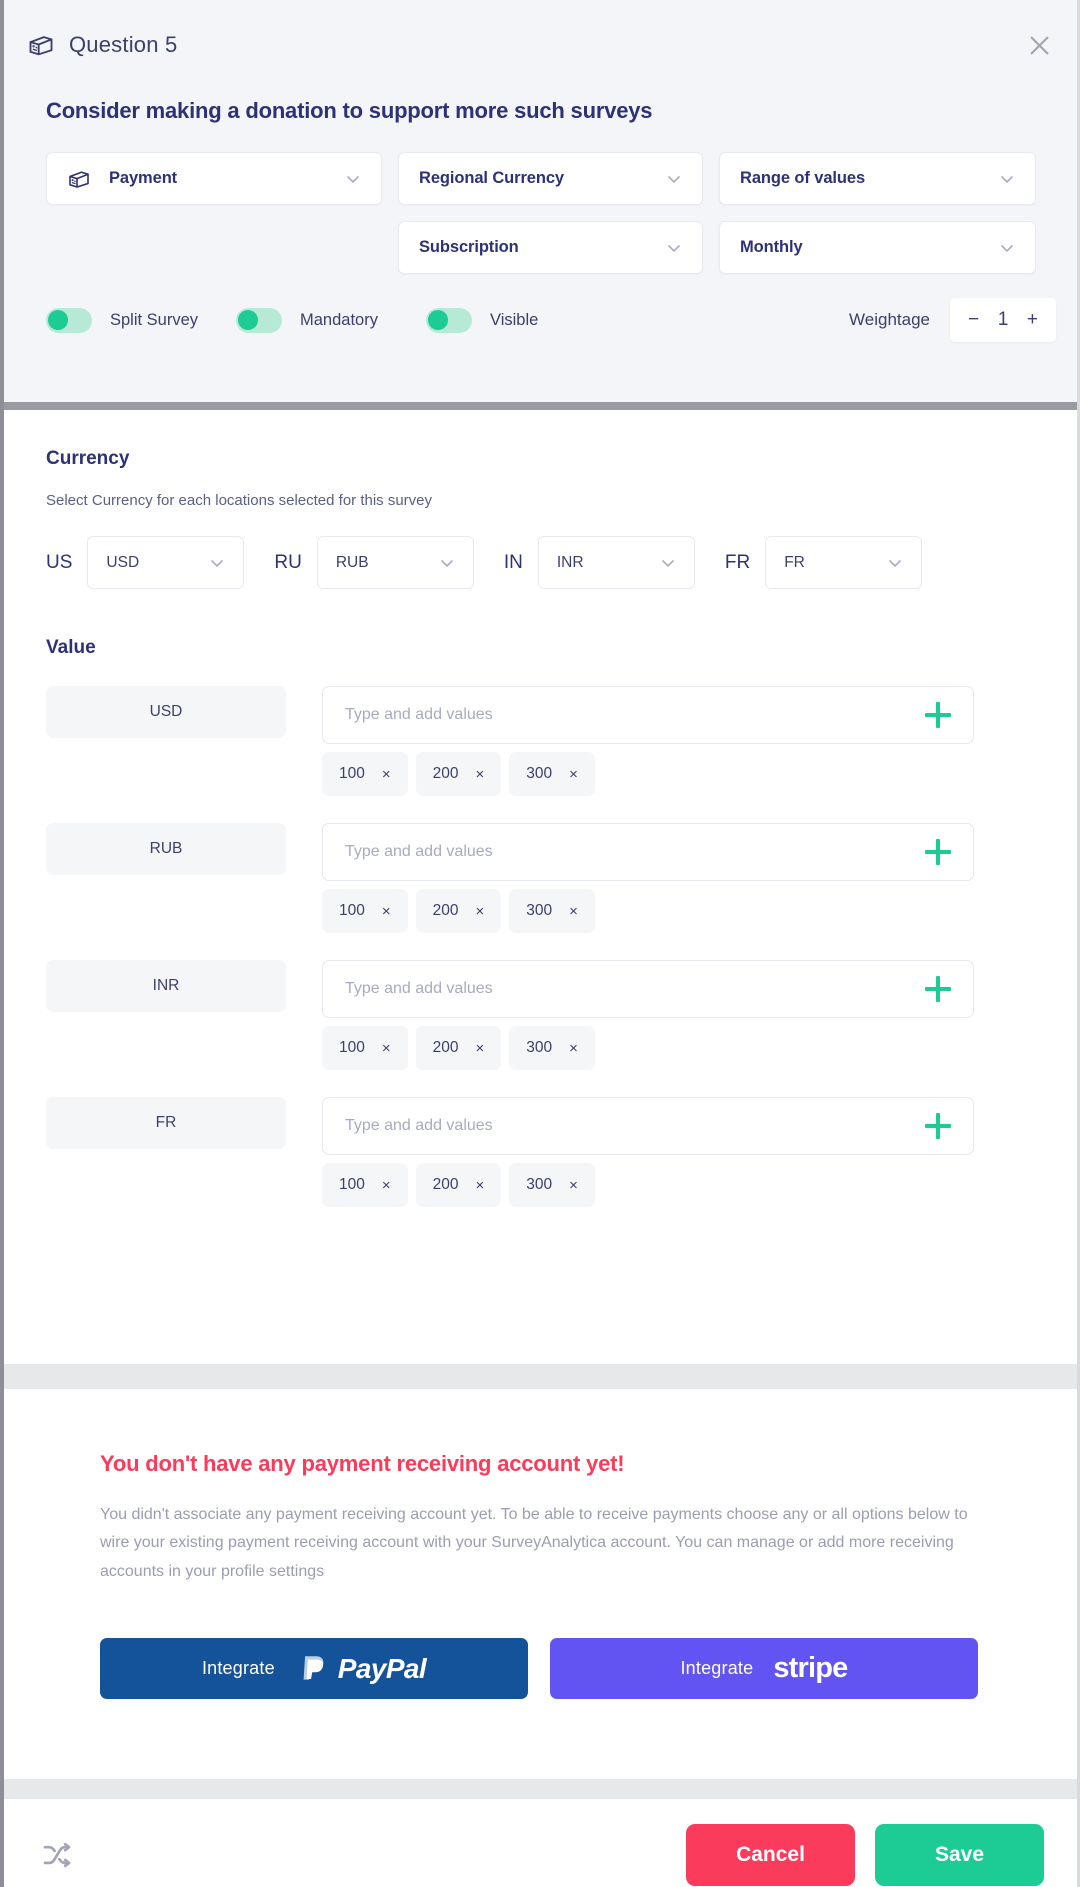 This screenshot has height=1887, width=1080. What do you see at coordinates (540, 406) in the screenshot?
I see `header-body-divider` at bounding box center [540, 406].